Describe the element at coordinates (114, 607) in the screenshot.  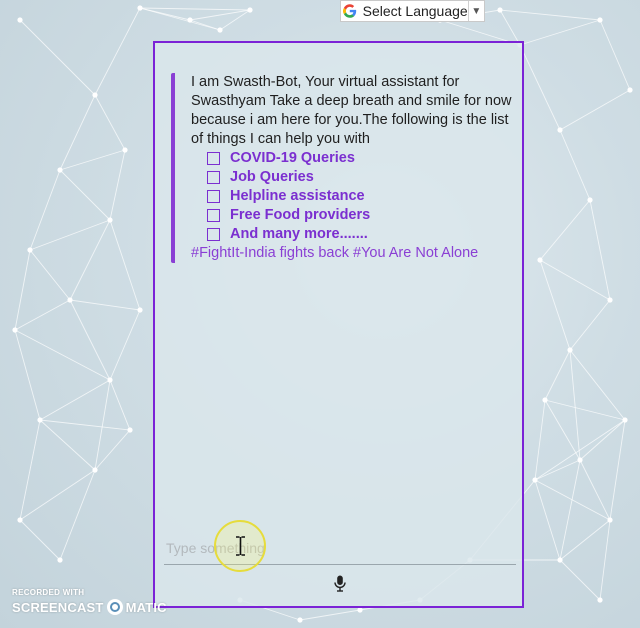
I see `screencast-o-icon` at that location.